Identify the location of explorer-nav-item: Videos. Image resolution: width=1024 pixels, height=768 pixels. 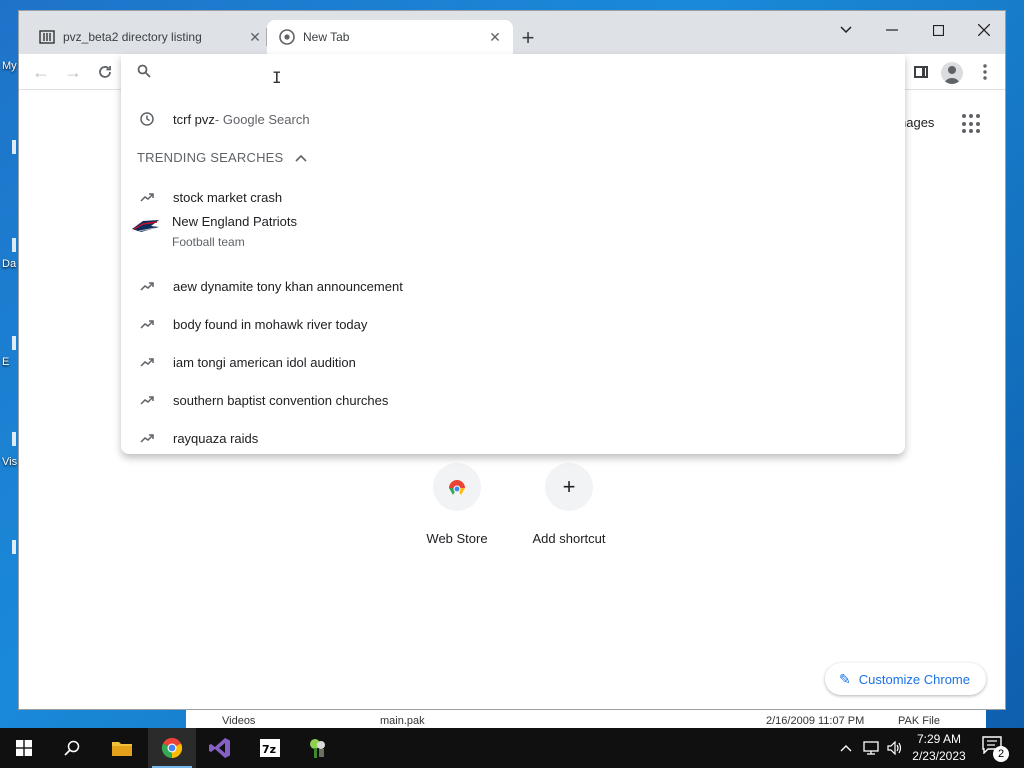
(238, 721).